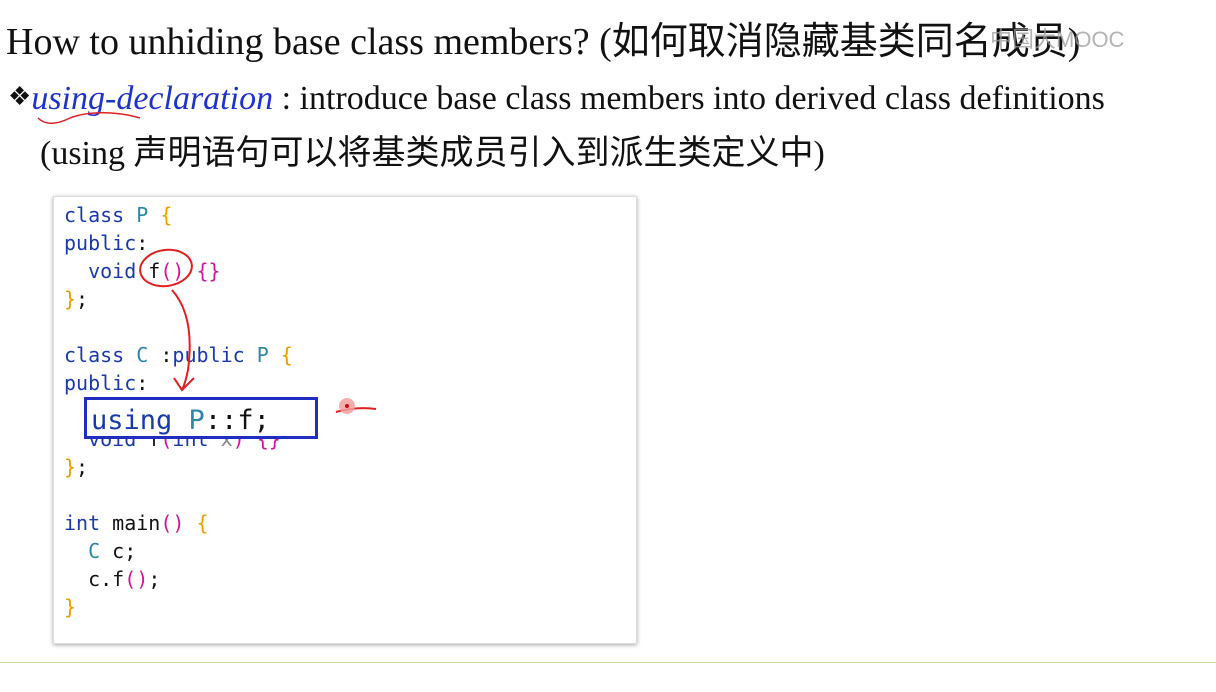 The image size is (1216, 692). I want to click on footer-divider, so click(608, 662).